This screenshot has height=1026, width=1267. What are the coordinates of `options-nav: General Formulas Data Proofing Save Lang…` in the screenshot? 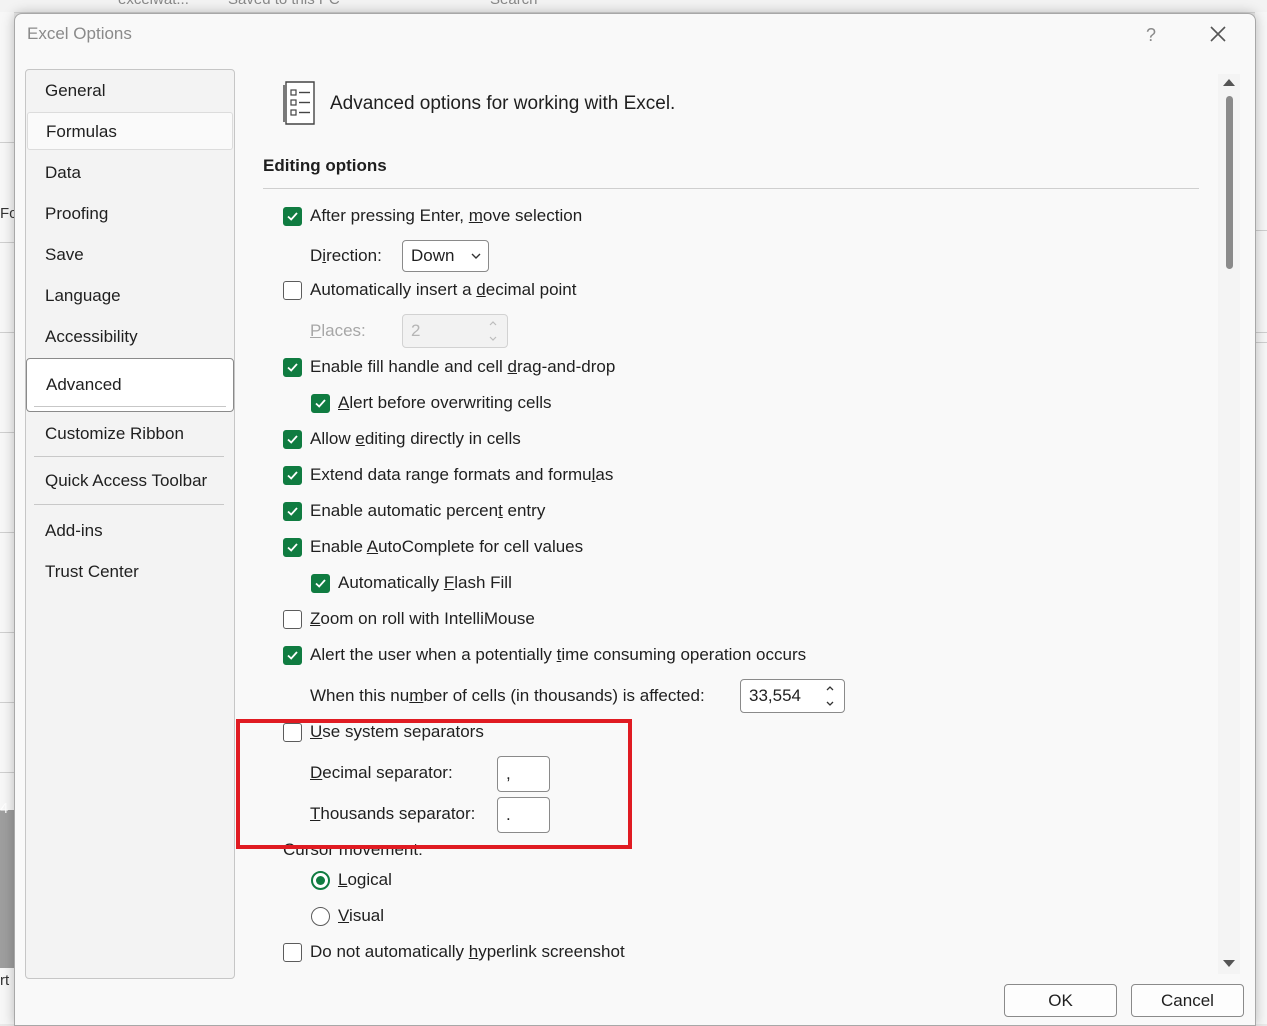 It's located at (130, 524).